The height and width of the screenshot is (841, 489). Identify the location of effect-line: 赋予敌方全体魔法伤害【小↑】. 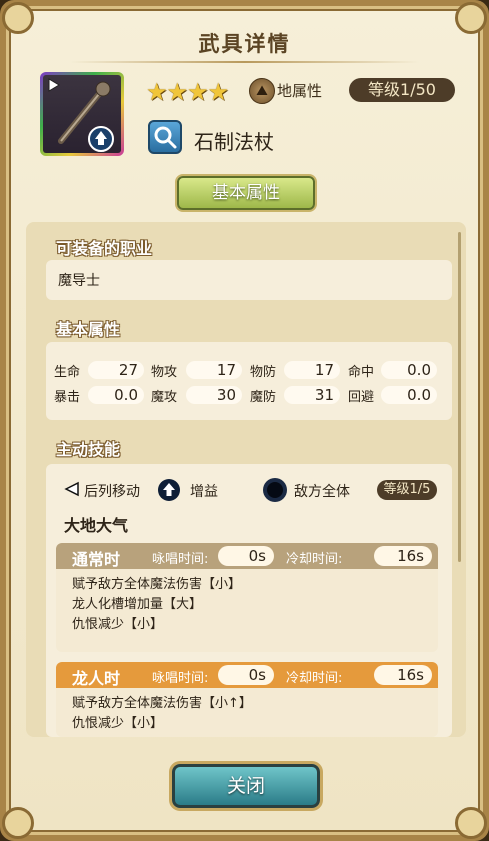
(162, 703).